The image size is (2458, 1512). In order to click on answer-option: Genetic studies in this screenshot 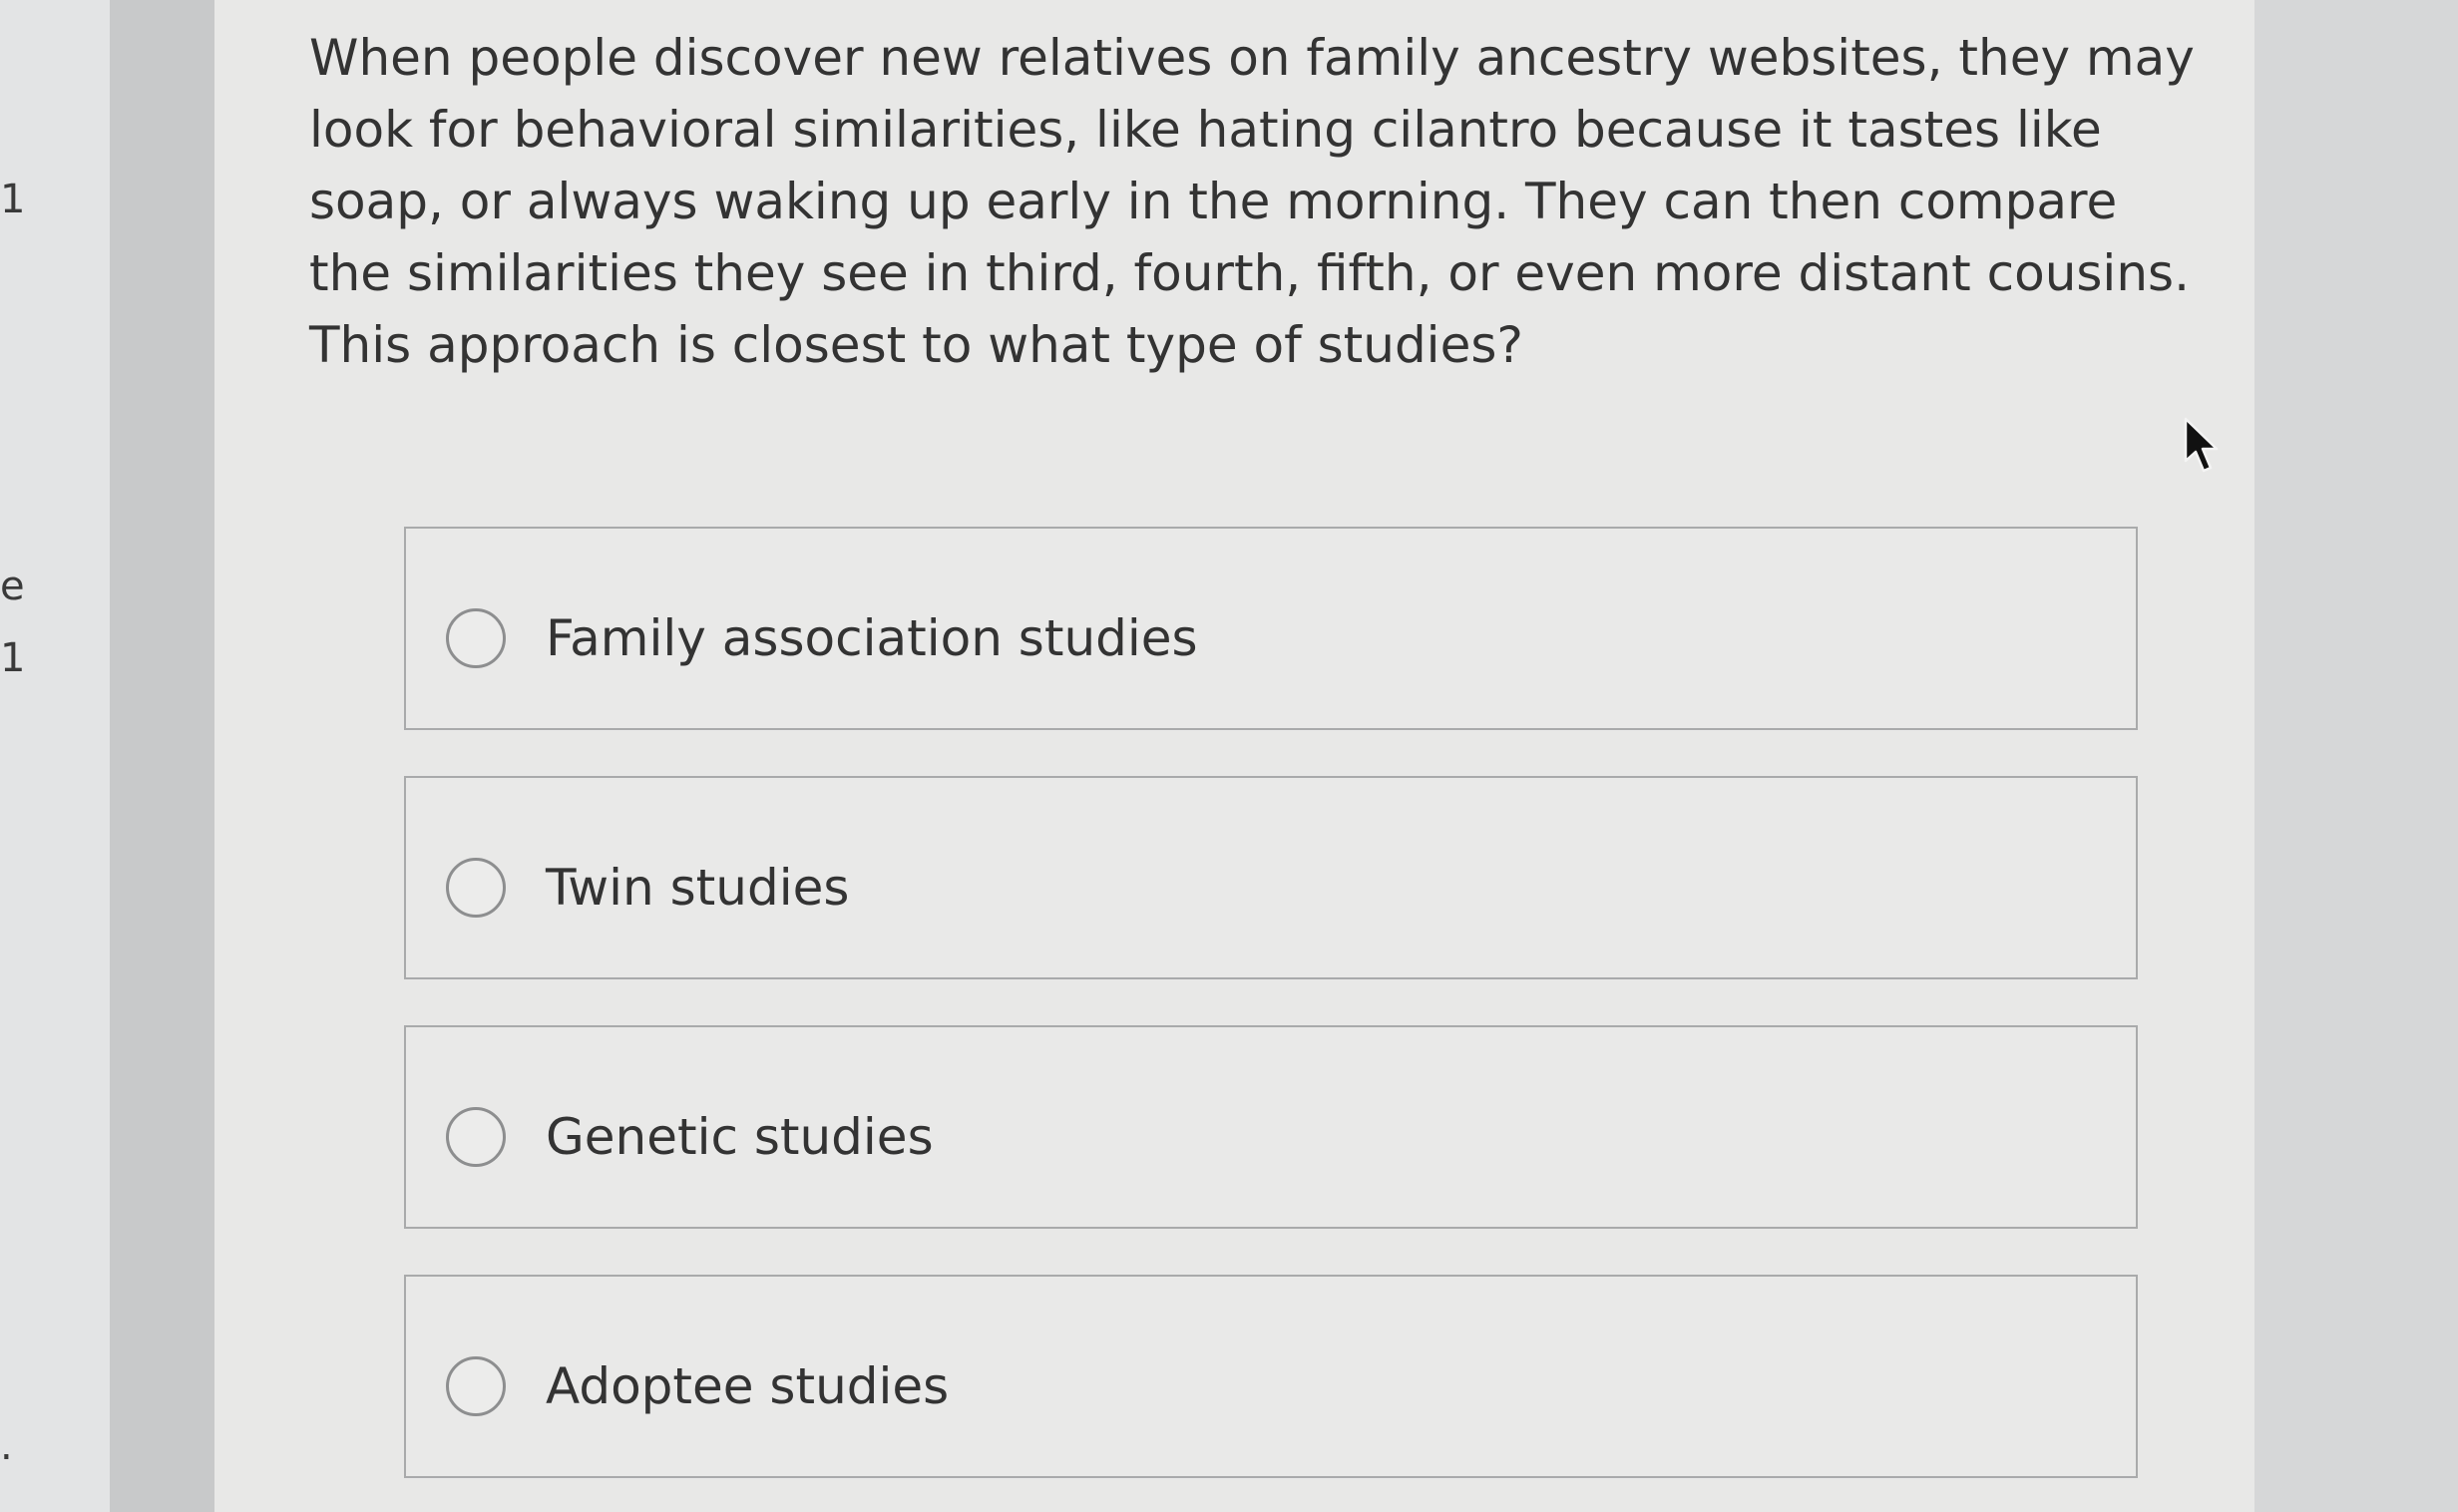, I will do `click(1271, 1127)`.